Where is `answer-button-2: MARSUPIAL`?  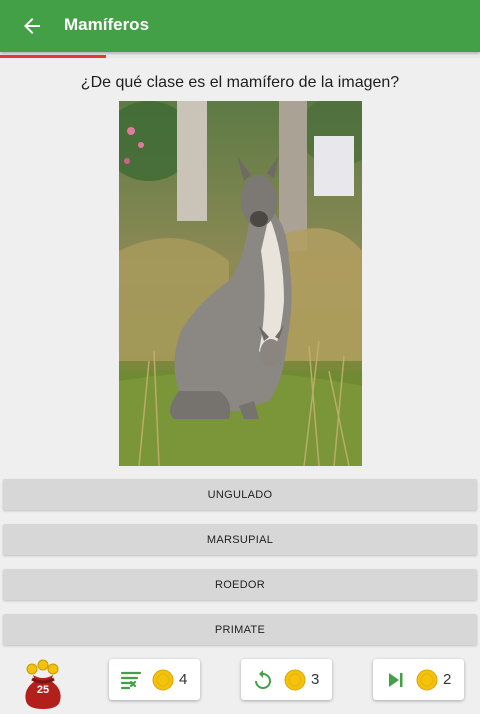
answer-button-2: MARSUPIAL is located at coordinates (240, 539).